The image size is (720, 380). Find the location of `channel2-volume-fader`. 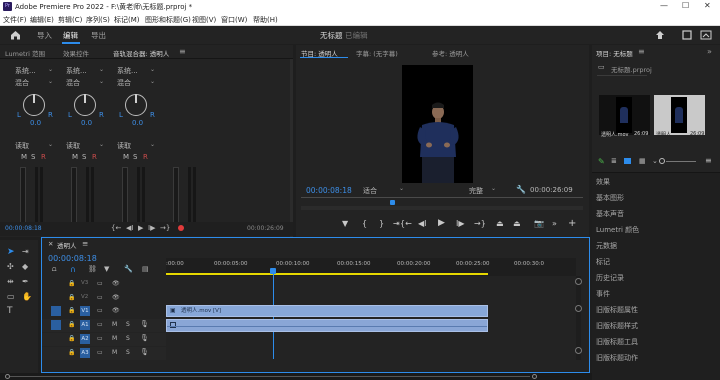

channel2-volume-fader is located at coordinates (74, 197).